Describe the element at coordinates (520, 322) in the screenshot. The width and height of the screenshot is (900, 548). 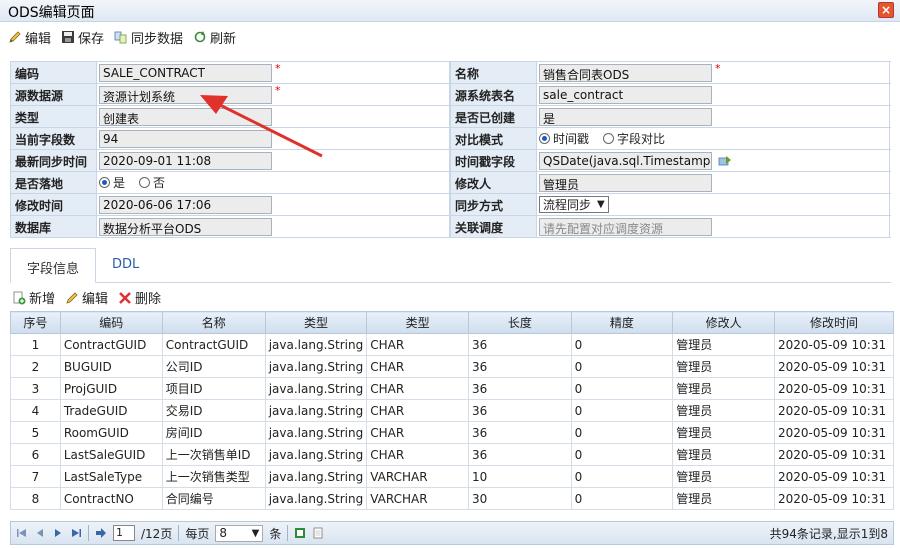
I see `column-header: 长度` at that location.